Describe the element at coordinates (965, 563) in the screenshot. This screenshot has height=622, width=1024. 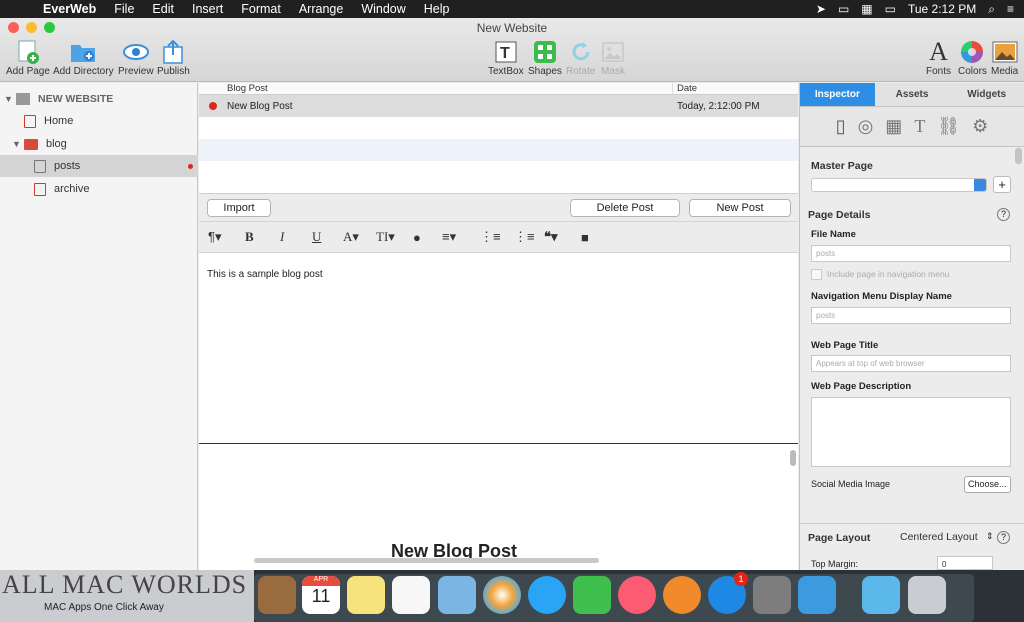
I see `top-margin-field: 0` at that location.